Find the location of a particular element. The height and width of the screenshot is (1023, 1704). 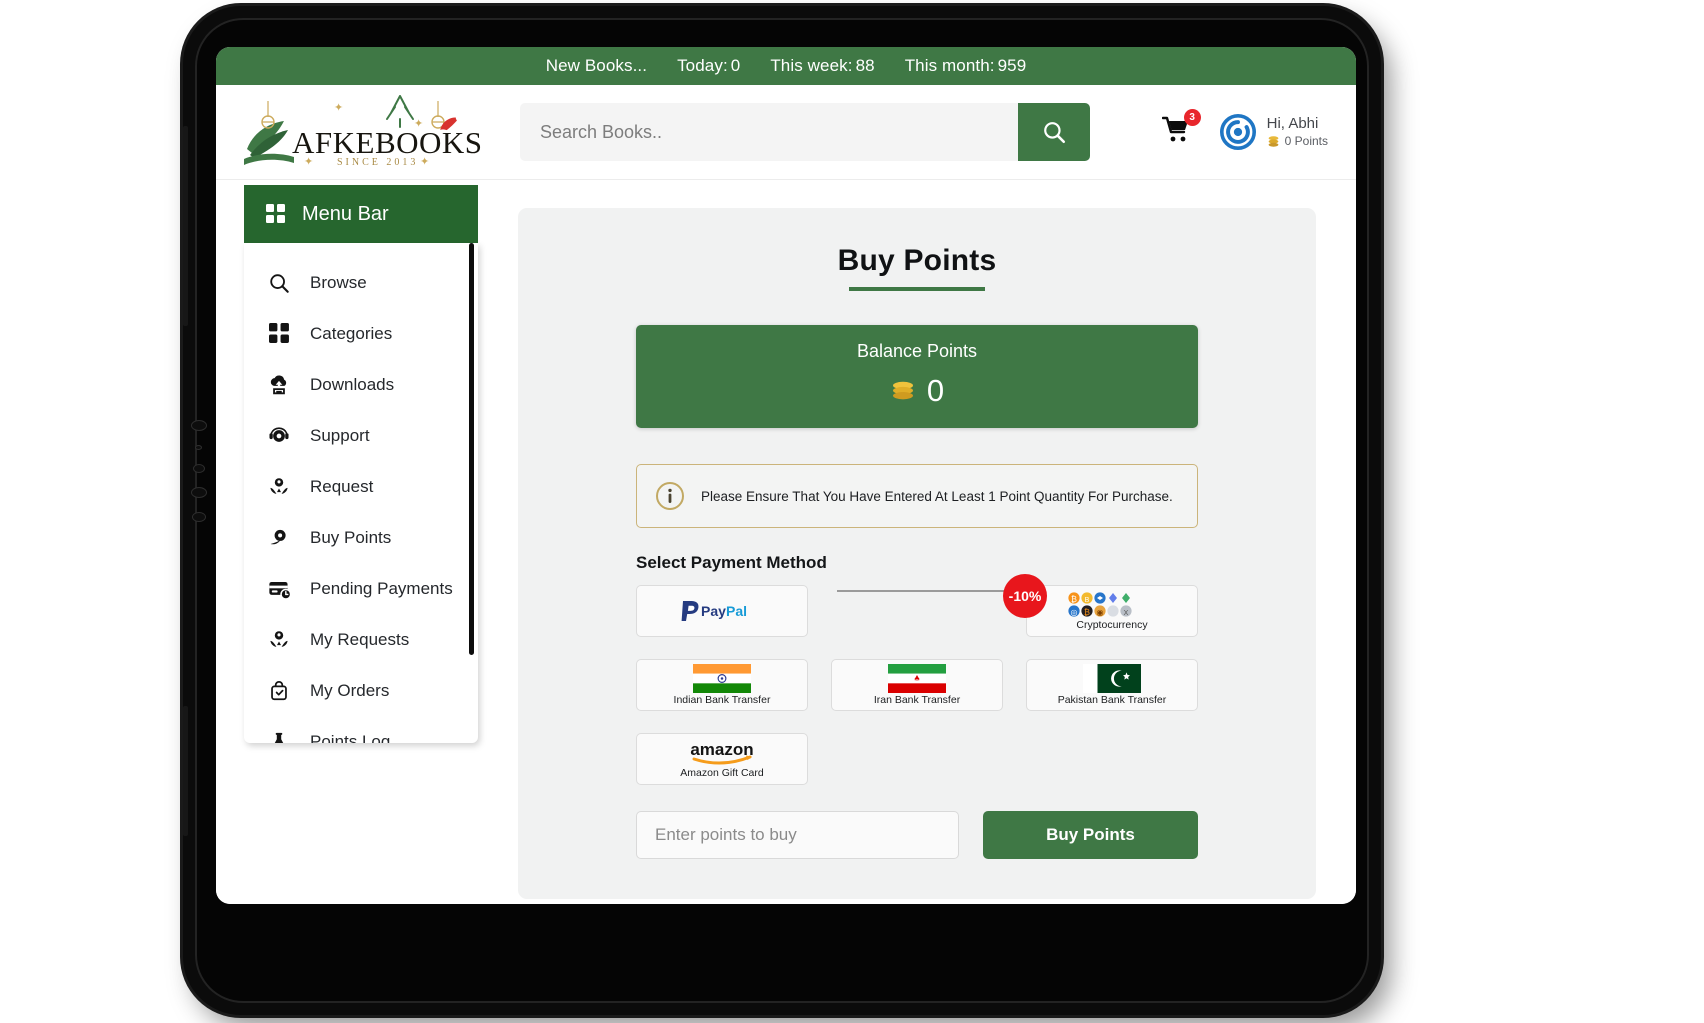

payment-method-paypal: Pay Pal is located at coordinates (722, 611).